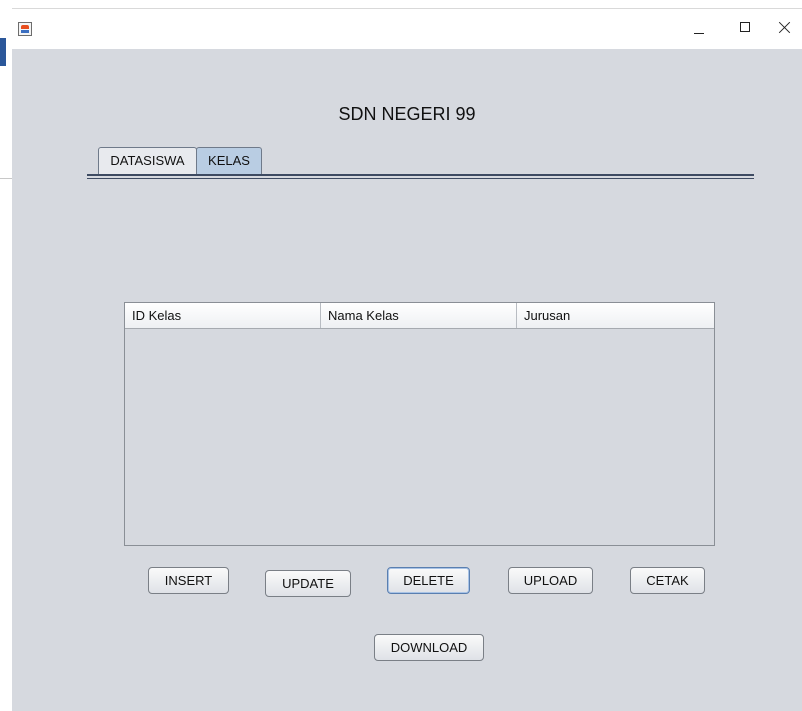 The height and width of the screenshot is (711, 802). Describe the element at coordinates (407, 114) in the screenshot. I see `page-title: SDN NEGERI 99` at that location.